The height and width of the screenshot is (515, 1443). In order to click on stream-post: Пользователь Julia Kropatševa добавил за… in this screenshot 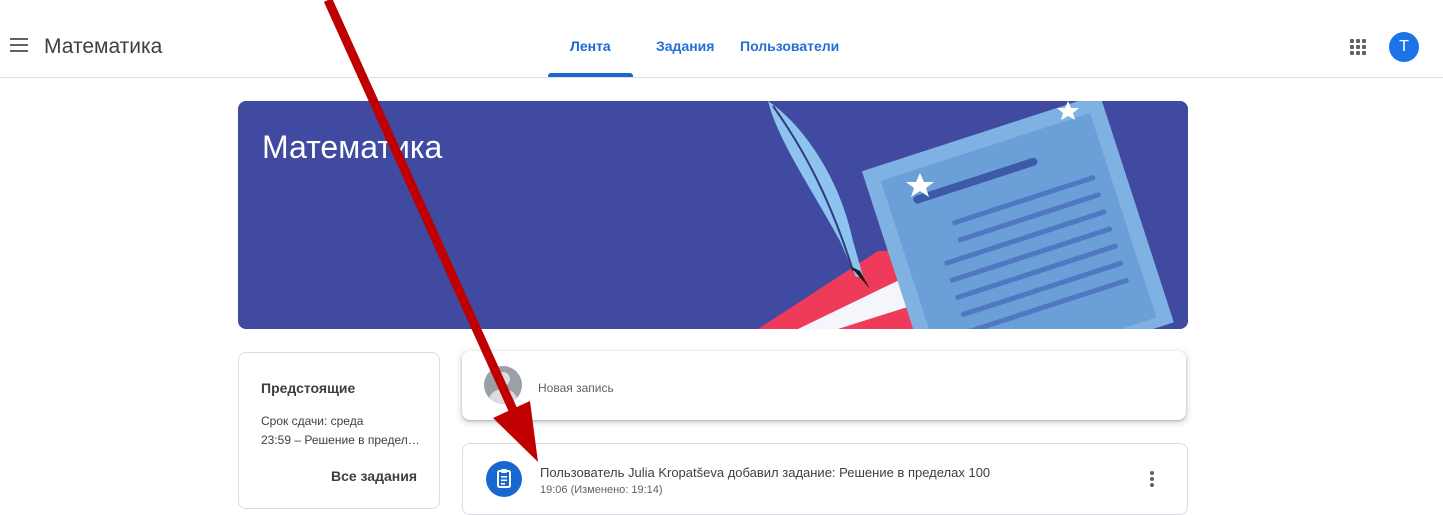, I will do `click(825, 479)`.